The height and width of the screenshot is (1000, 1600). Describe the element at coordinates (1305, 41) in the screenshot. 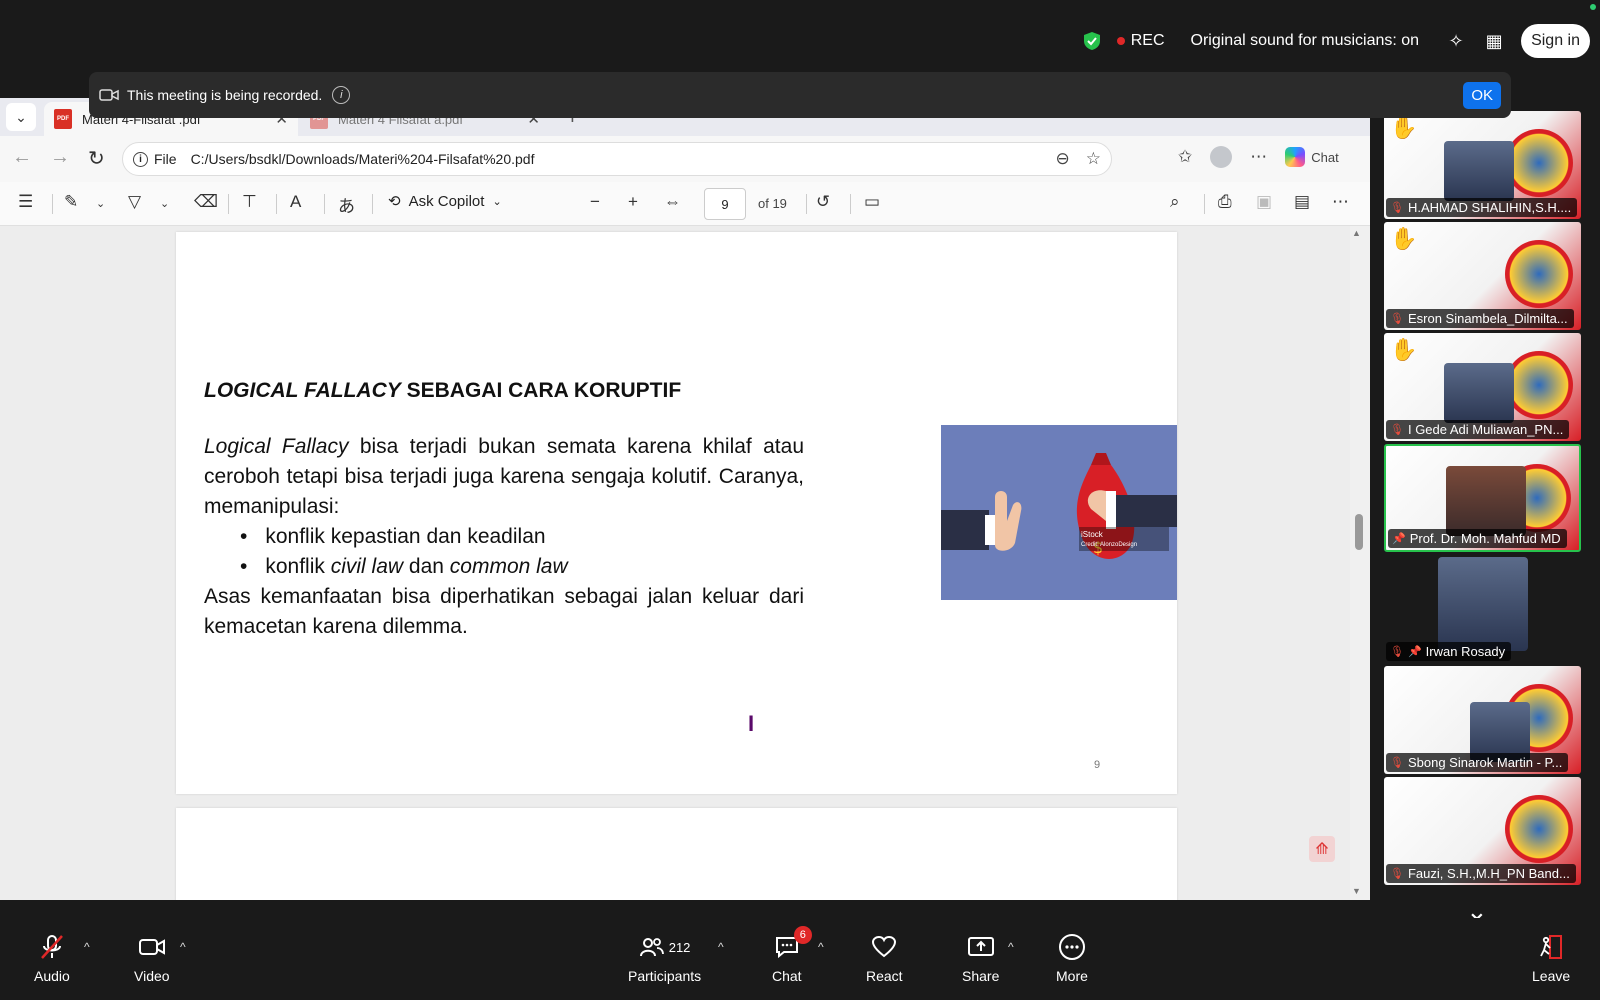

I see `original-sound-status: Original sound for musicians: on` at that location.